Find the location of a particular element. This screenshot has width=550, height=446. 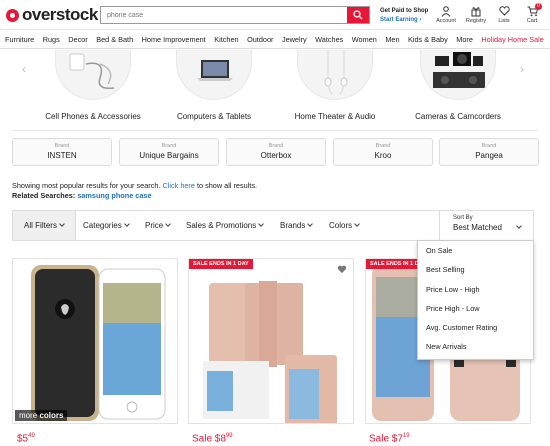

price-dollars: $5 is located at coordinates (23, 439).